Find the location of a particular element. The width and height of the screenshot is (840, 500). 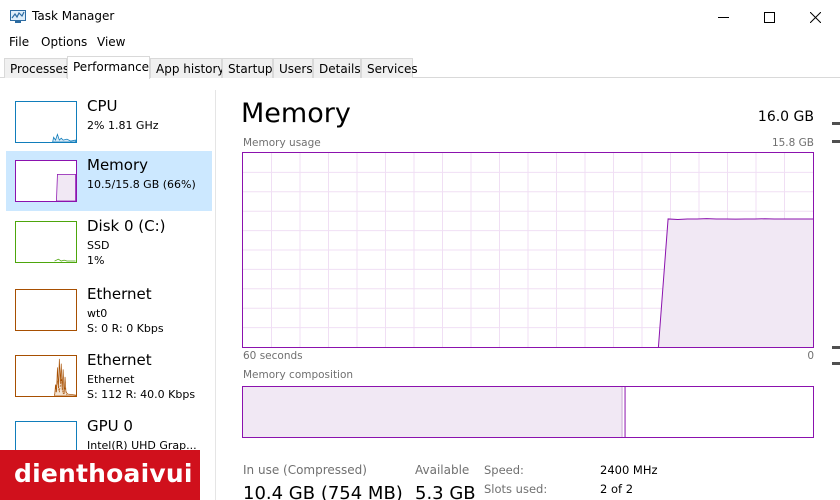

title-bar: Task Manager is located at coordinates (420, 17).